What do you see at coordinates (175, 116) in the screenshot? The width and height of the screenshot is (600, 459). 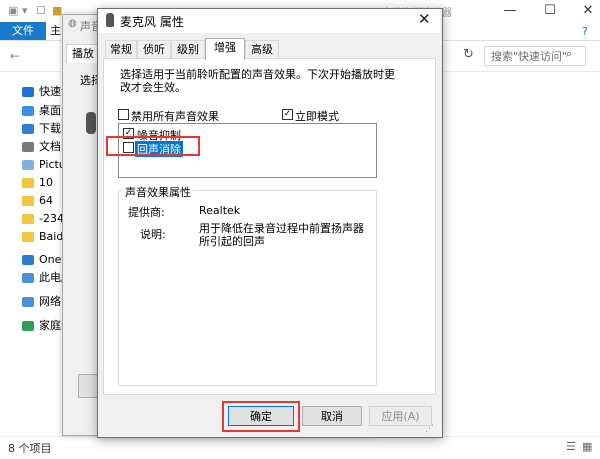 I see `disable-all-label: 禁用所有声音效果` at bounding box center [175, 116].